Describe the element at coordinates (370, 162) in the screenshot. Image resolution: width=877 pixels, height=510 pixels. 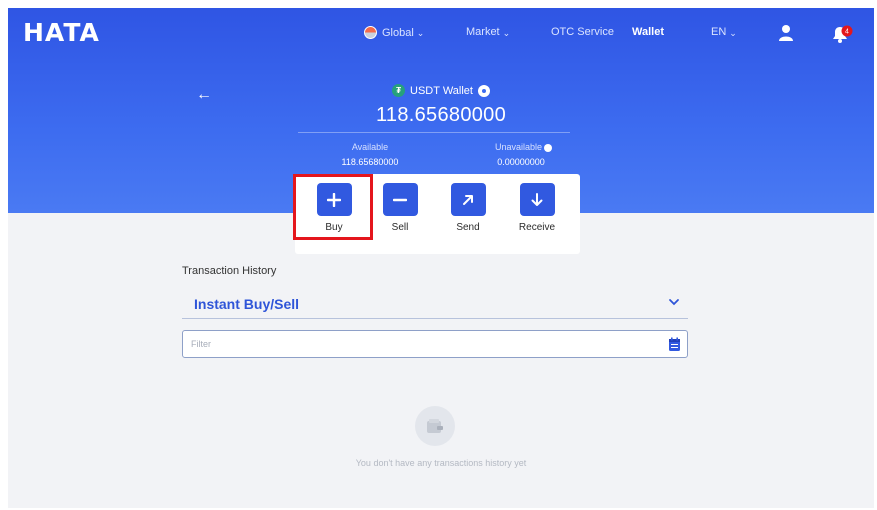
I see `available-value: 118.65680000` at that location.